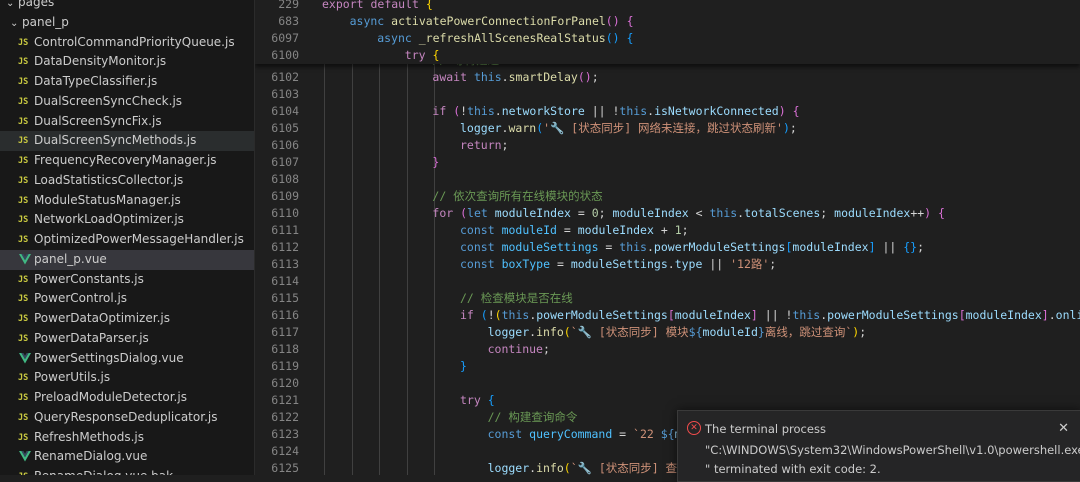  What do you see at coordinates (285, 247) in the screenshot?
I see `line-number: 6112` at bounding box center [285, 247].